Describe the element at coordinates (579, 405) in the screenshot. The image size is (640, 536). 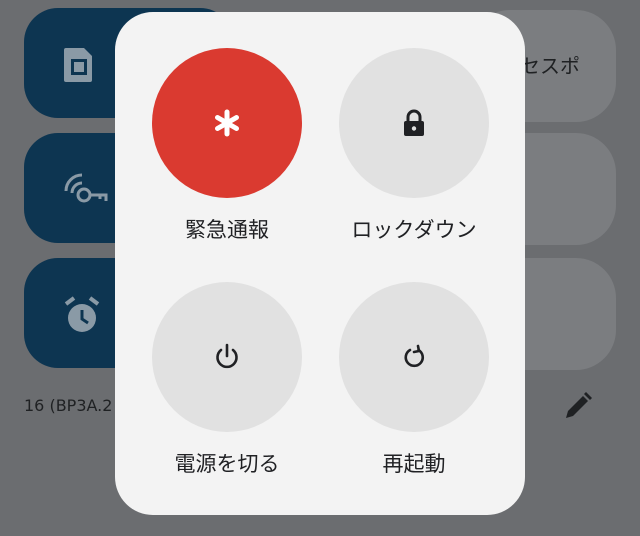
I see `edit-pencil-icon` at that location.